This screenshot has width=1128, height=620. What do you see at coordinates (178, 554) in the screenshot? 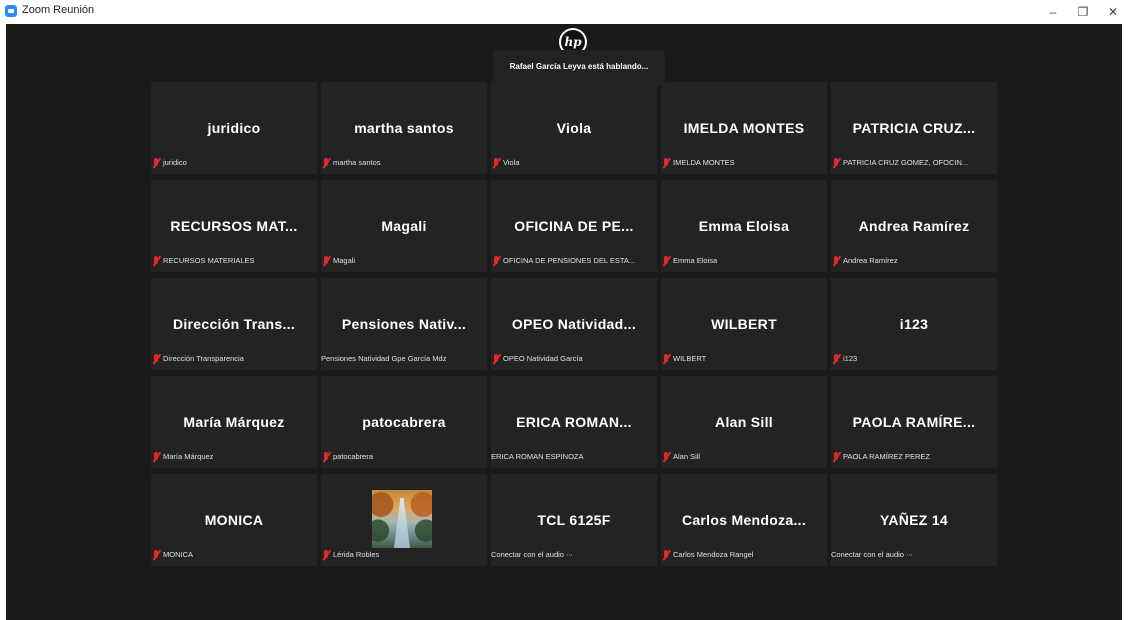
I see `participant-label-text: MONICA` at bounding box center [178, 554].